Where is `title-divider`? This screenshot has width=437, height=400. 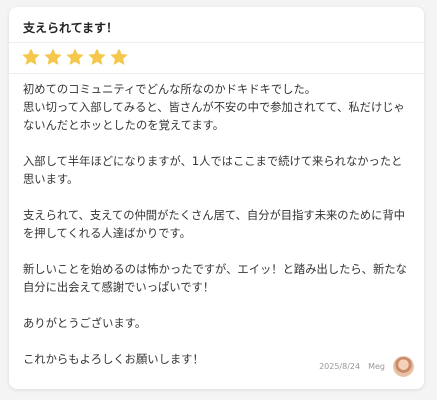 title-divider is located at coordinates (216, 42).